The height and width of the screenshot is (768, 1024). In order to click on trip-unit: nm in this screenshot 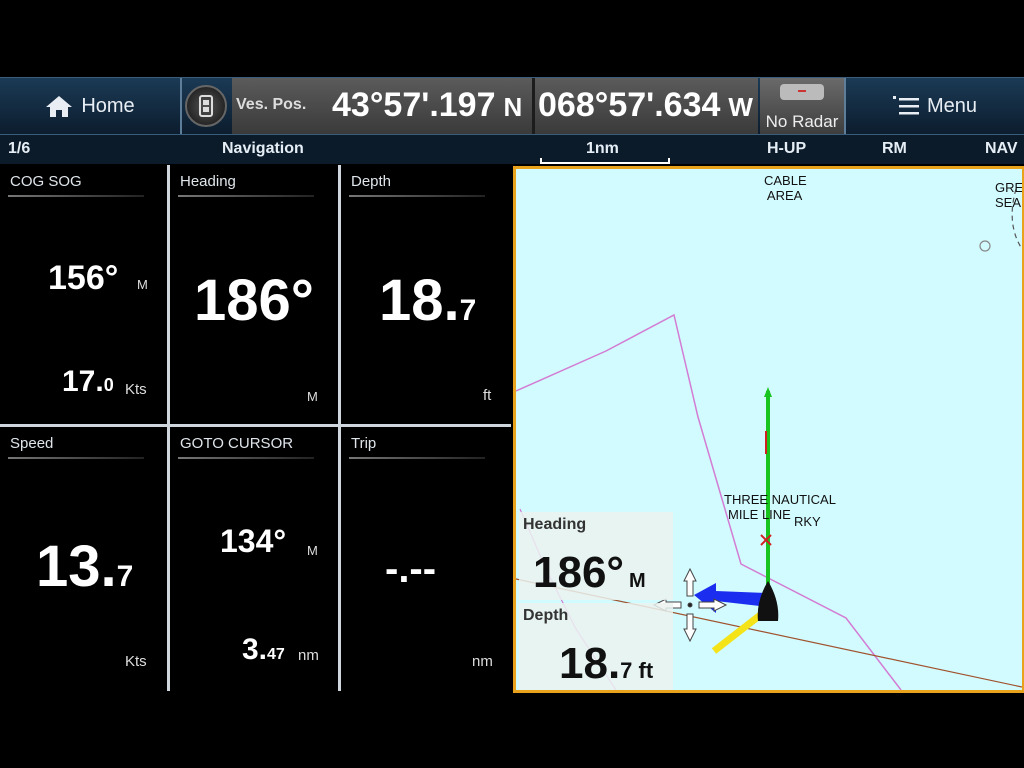, I will do `click(482, 661)`.